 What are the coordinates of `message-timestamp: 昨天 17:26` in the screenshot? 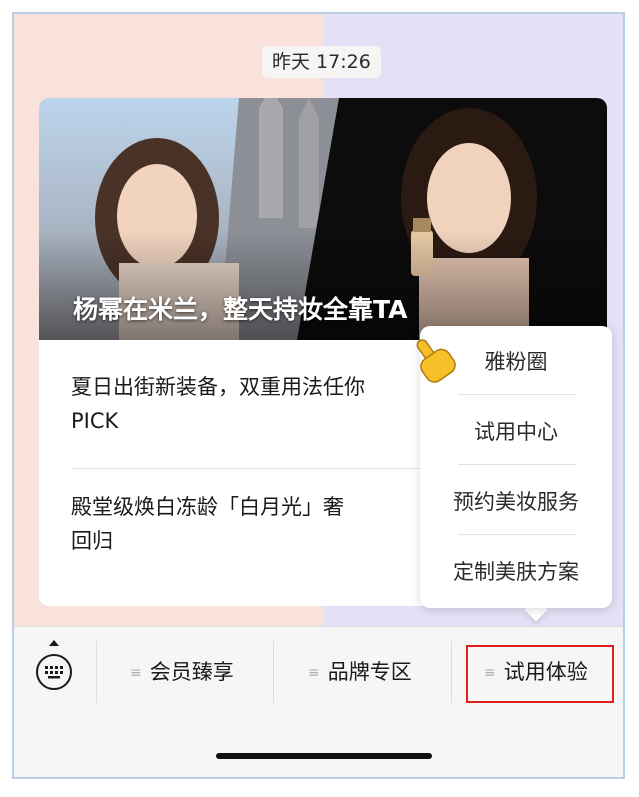 It's located at (321, 62).